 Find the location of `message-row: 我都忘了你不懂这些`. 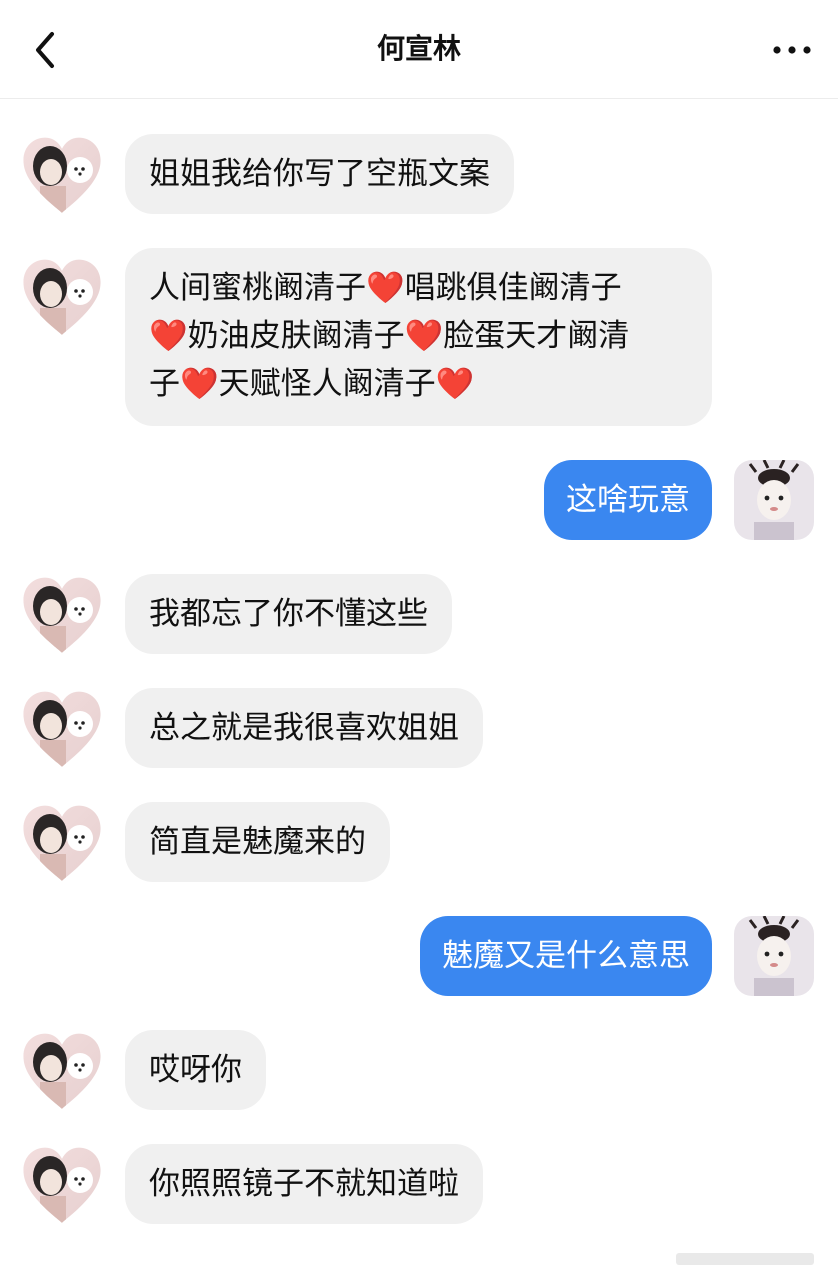

message-row: 我都忘了你不懂这些 is located at coordinates (419, 615).